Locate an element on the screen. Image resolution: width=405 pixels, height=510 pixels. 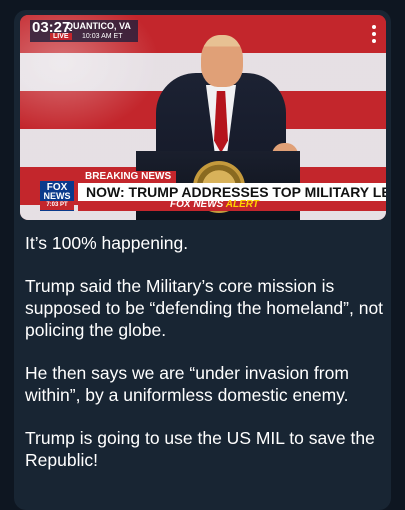
live-clock: 10:03 AM ET is located at coordinates (102, 36).